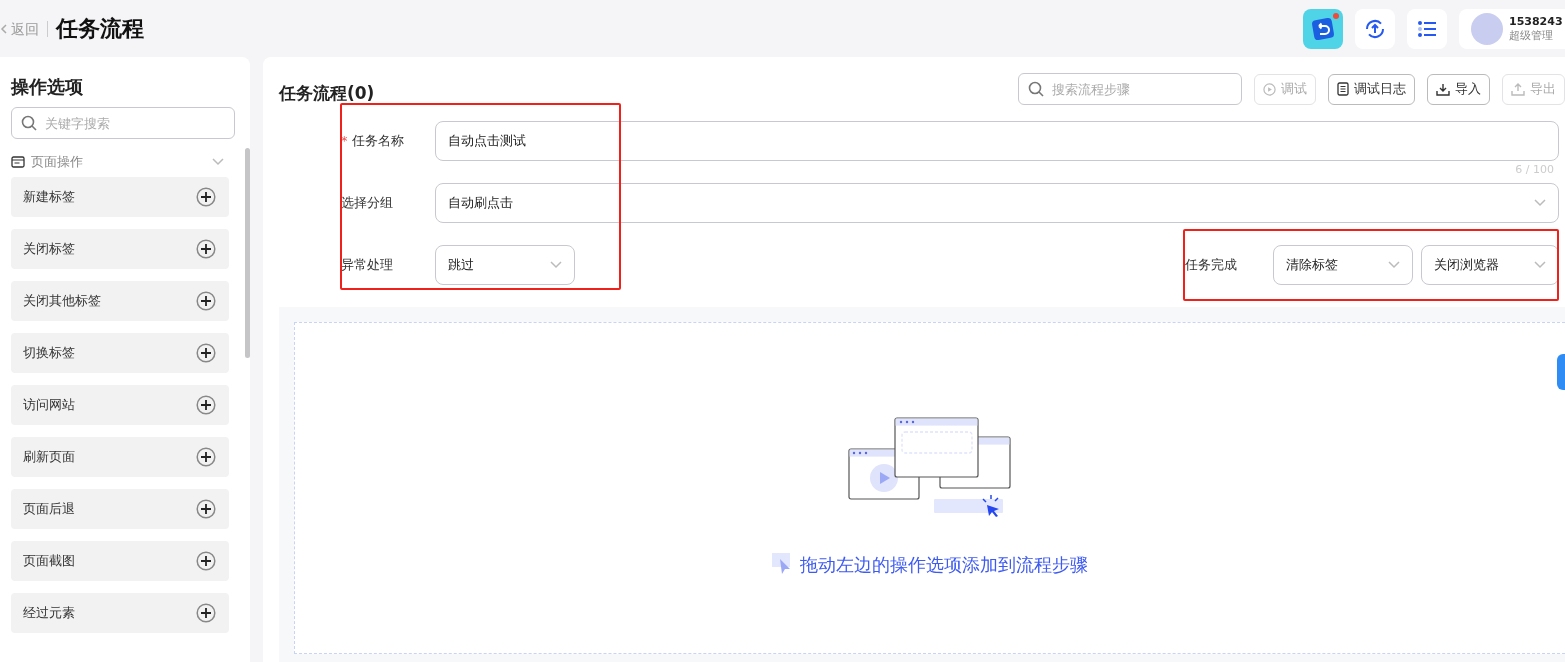 This screenshot has height=662, width=1565. What do you see at coordinates (1269, 89) in the screenshot?
I see `play-circle-icon` at bounding box center [1269, 89].